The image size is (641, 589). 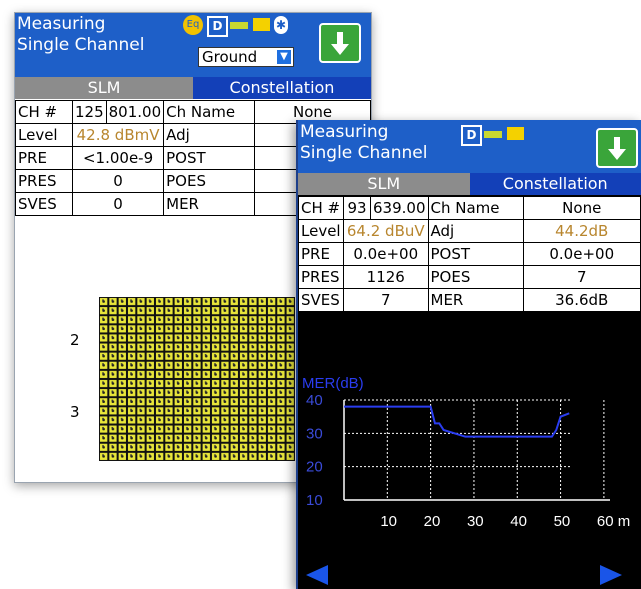 I want to click on scroll-right-arrow-icon, so click(x=611, y=575).